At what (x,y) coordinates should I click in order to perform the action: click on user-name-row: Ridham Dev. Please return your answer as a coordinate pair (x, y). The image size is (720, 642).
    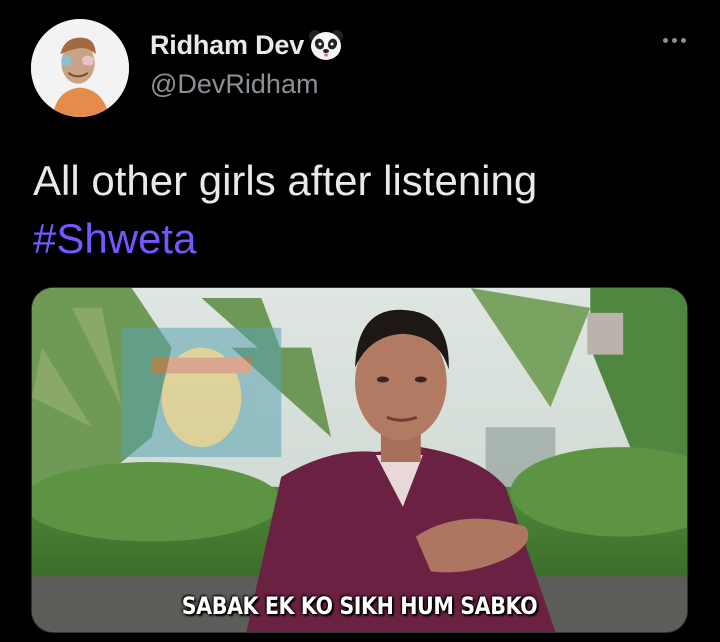
    Looking at the image, I should click on (247, 45).